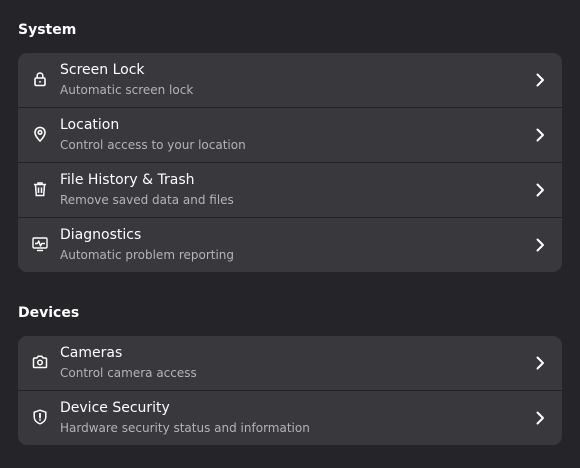 Image resolution: width=580 pixels, height=468 pixels. I want to click on row-title: File History & Trash, so click(127, 180).